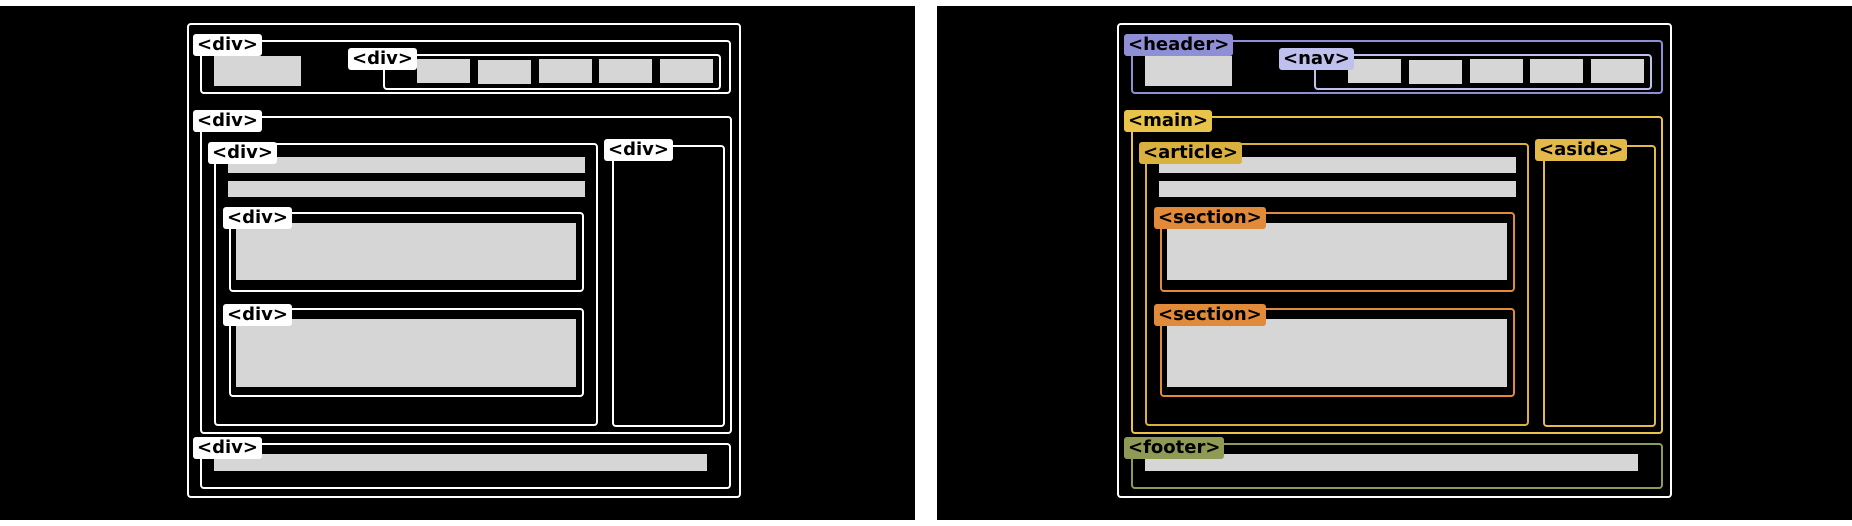  What do you see at coordinates (638, 150) in the screenshot?
I see `aside-tag-label: <div>` at bounding box center [638, 150].